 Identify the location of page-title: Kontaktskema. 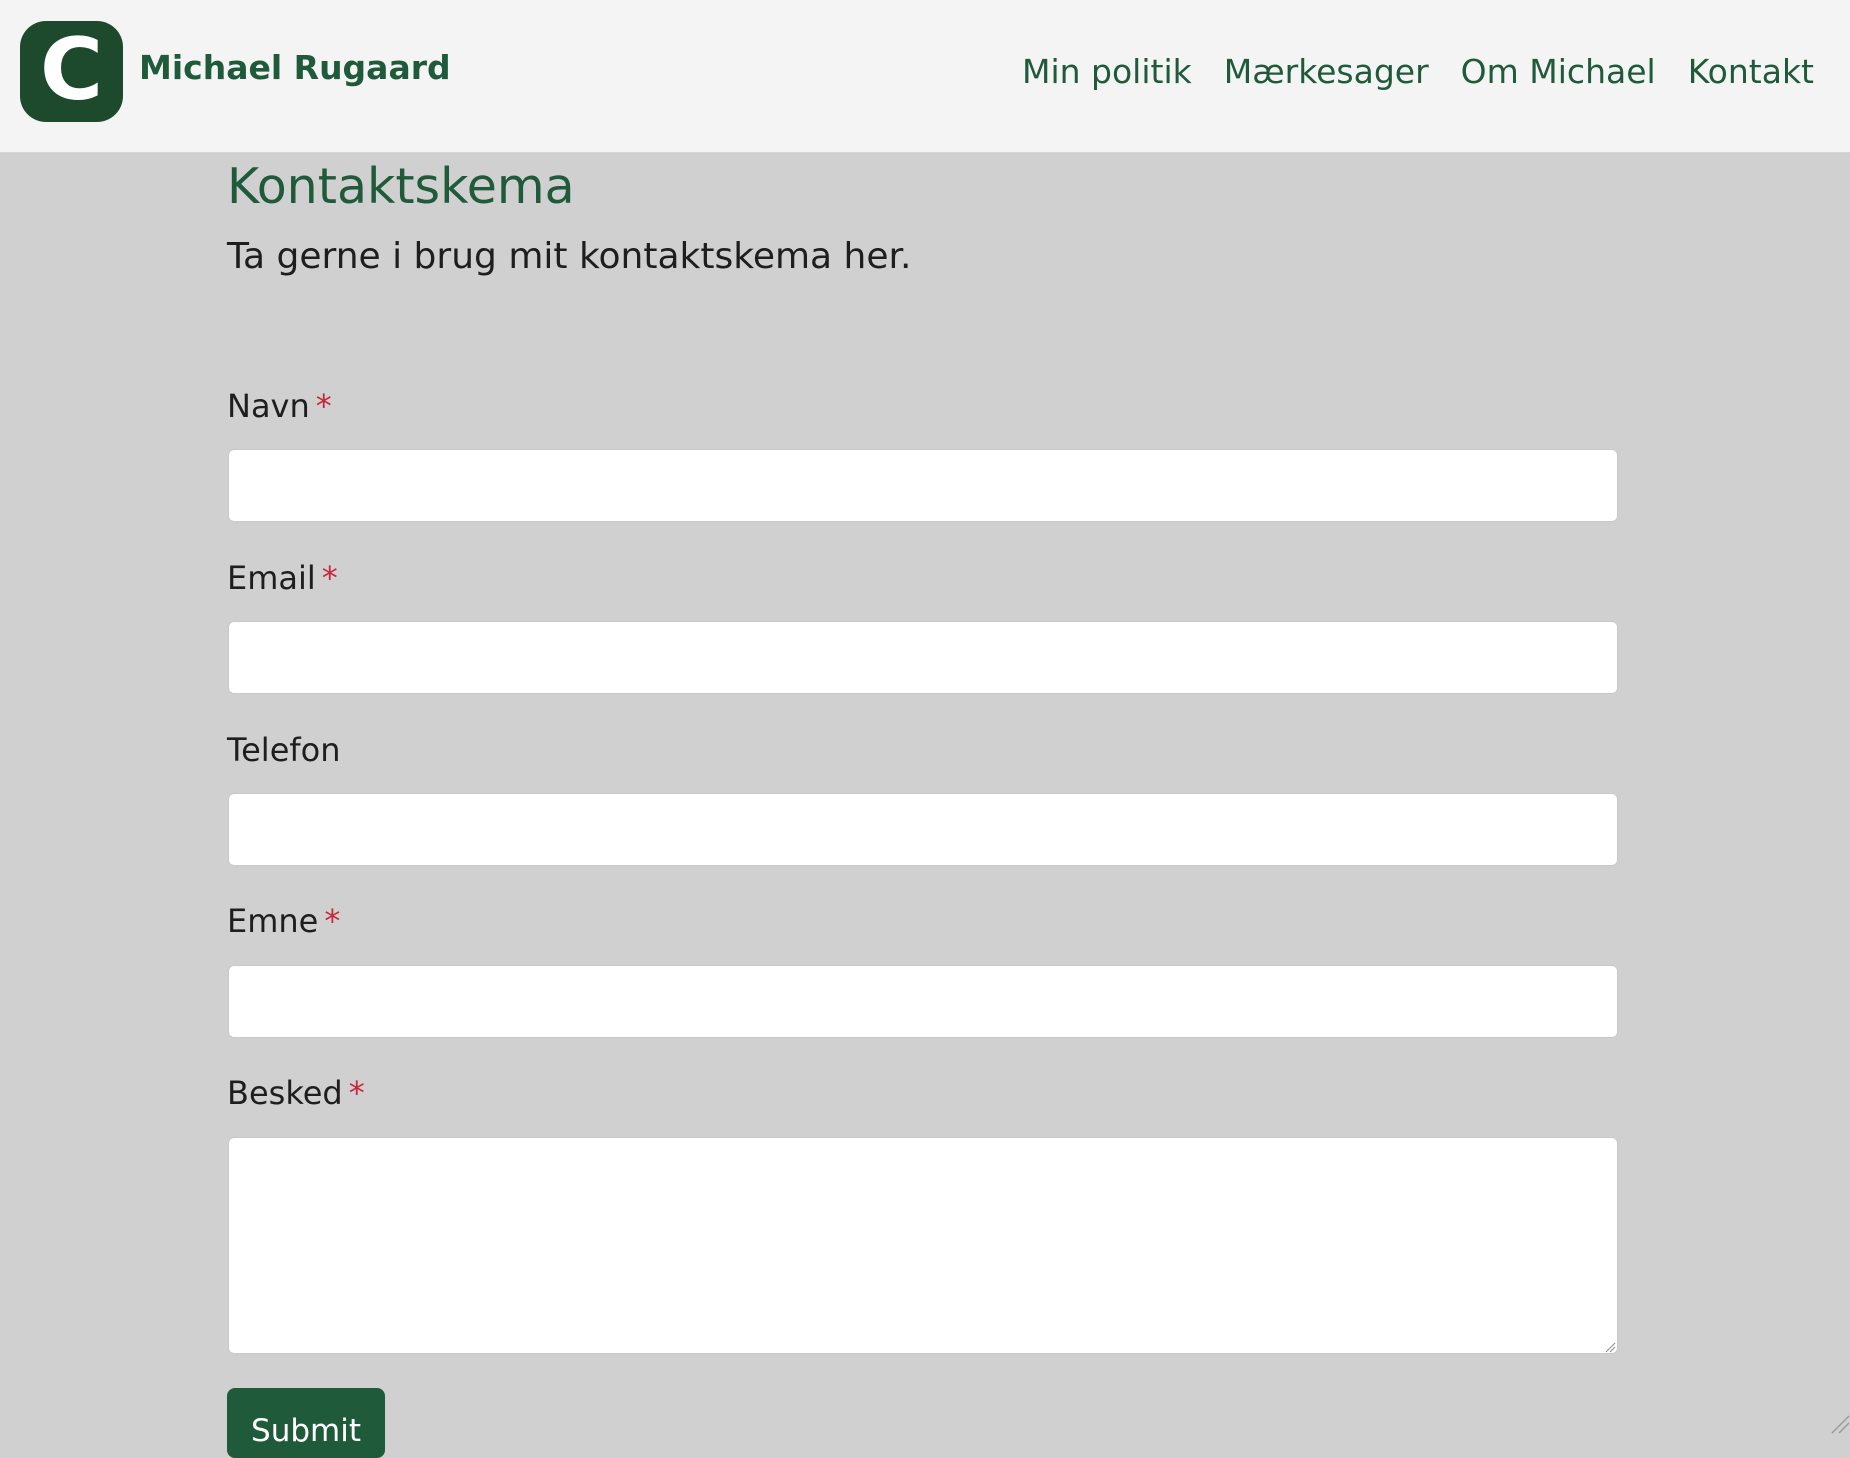
(401, 186).